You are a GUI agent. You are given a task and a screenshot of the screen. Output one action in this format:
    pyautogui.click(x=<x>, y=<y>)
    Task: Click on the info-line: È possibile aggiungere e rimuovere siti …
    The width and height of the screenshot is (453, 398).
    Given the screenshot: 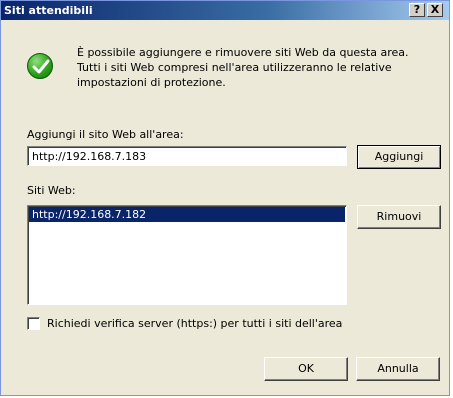 What is the action you would take?
    pyautogui.click(x=243, y=52)
    